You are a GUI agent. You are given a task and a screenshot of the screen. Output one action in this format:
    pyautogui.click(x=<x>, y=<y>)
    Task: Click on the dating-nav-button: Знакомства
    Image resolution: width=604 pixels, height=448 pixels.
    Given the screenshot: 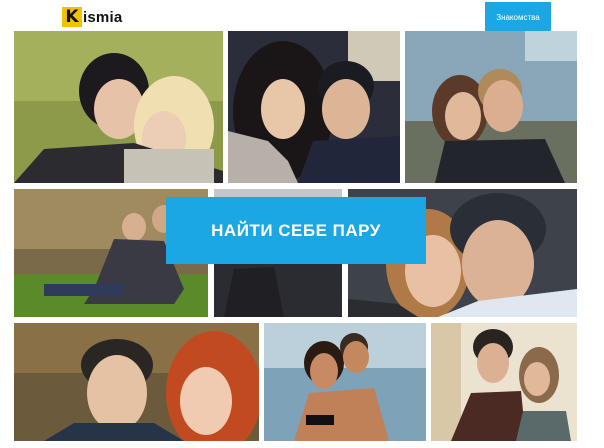 What is the action you would take?
    pyautogui.click(x=518, y=17)
    